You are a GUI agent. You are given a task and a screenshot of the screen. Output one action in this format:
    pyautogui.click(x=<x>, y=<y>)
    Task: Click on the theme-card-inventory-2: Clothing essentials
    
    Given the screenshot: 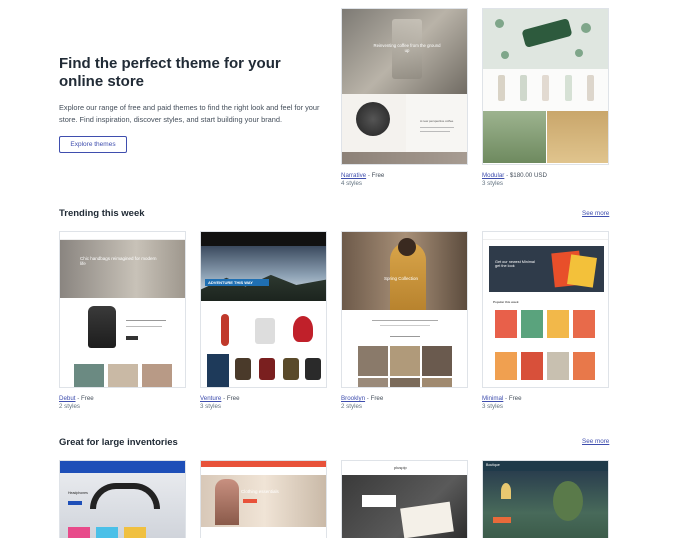 What is the action you would take?
    pyautogui.click(x=263, y=499)
    